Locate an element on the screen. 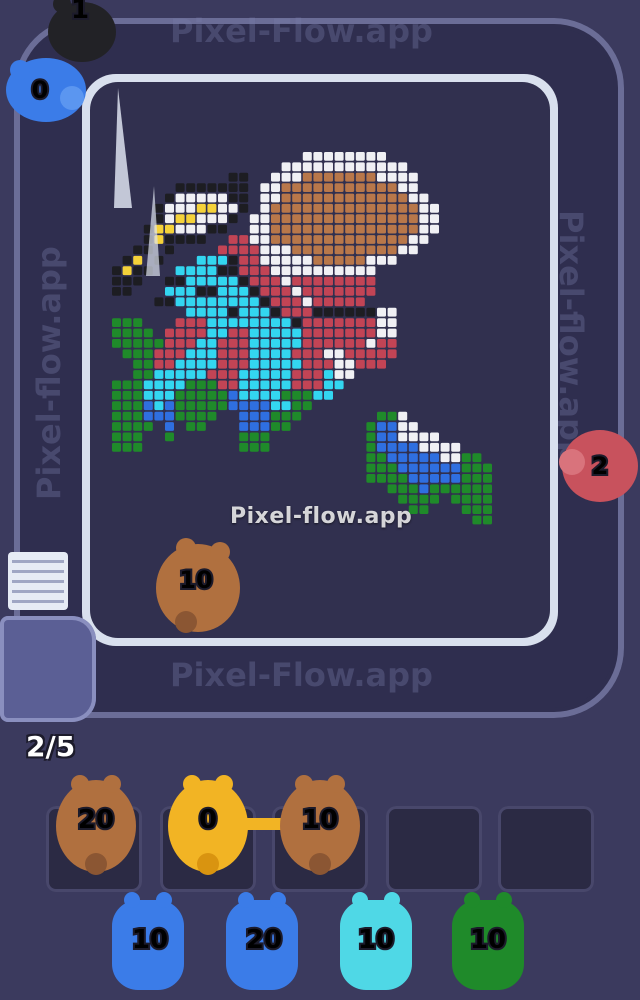 The width and height of the screenshot is (640, 1000). pig-count: 0 is located at coordinates (208, 820).